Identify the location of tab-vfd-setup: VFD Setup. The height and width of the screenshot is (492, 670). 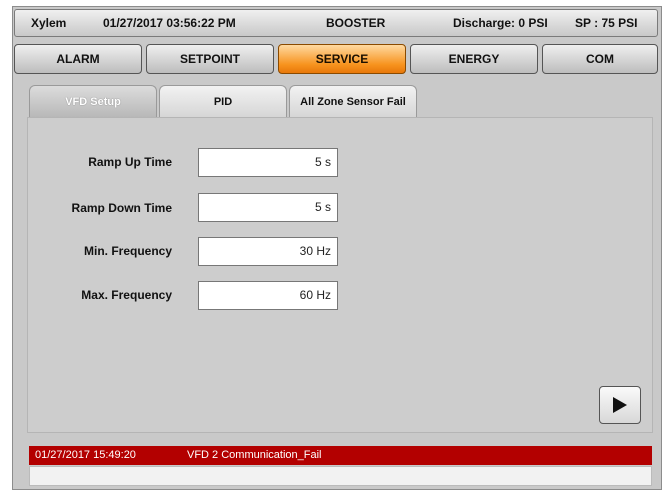
(93, 101).